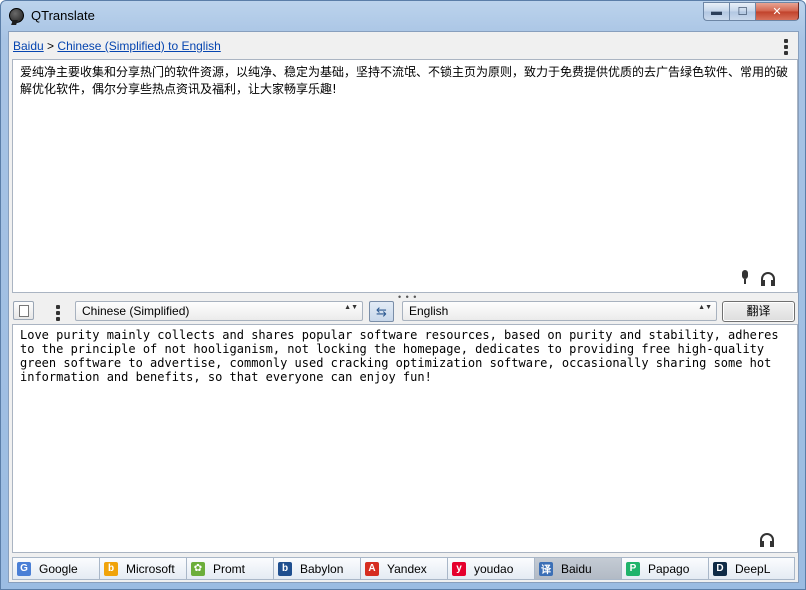 This screenshot has width=806, height=590. What do you see at coordinates (546, 568) in the screenshot?
I see `baidu-icon: 译` at bounding box center [546, 568].